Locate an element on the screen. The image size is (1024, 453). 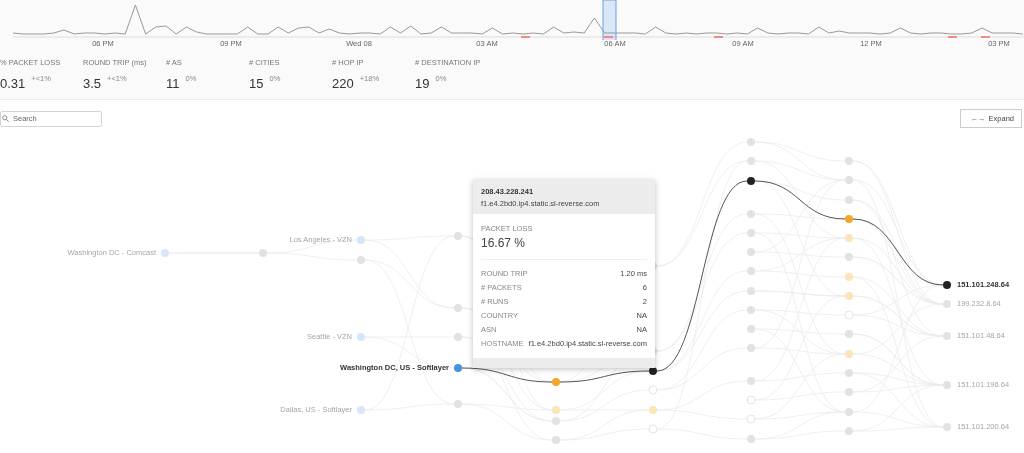
search-icon is located at coordinates (5, 118).